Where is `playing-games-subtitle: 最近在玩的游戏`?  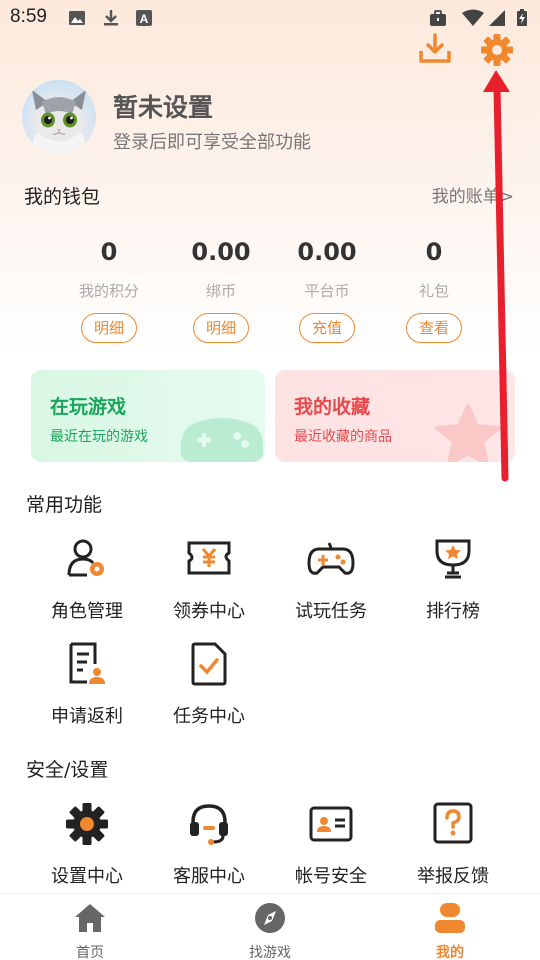 playing-games-subtitle: 最近在玩的游戏 is located at coordinates (99, 437).